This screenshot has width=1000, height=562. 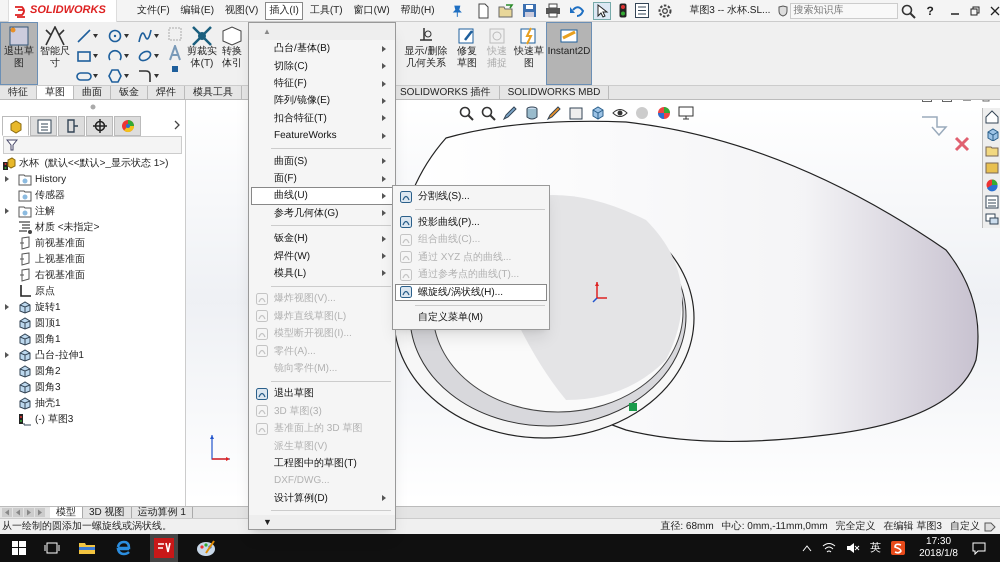 What do you see at coordinates (55, 53) in the screenshot?
I see `ribbon-button: 智能尺寸` at bounding box center [55, 53].